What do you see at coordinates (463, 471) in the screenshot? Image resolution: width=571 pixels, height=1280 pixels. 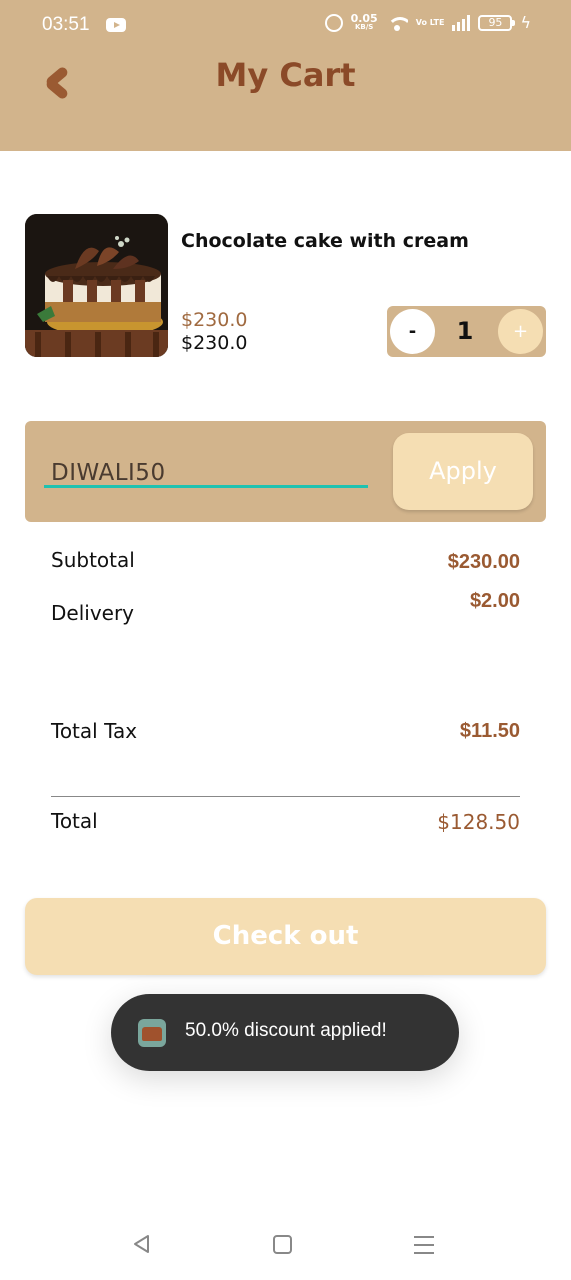 I see `apply-button: Apply` at bounding box center [463, 471].